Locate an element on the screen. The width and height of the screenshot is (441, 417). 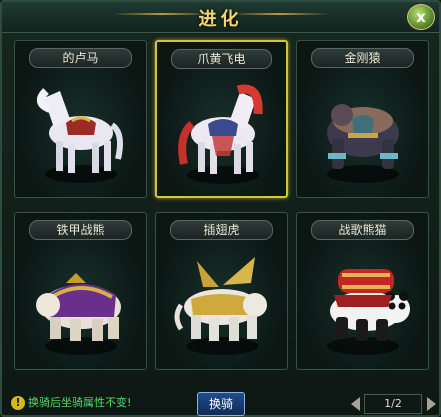
title-bar: 进化 x is located at coordinates (220, 17).